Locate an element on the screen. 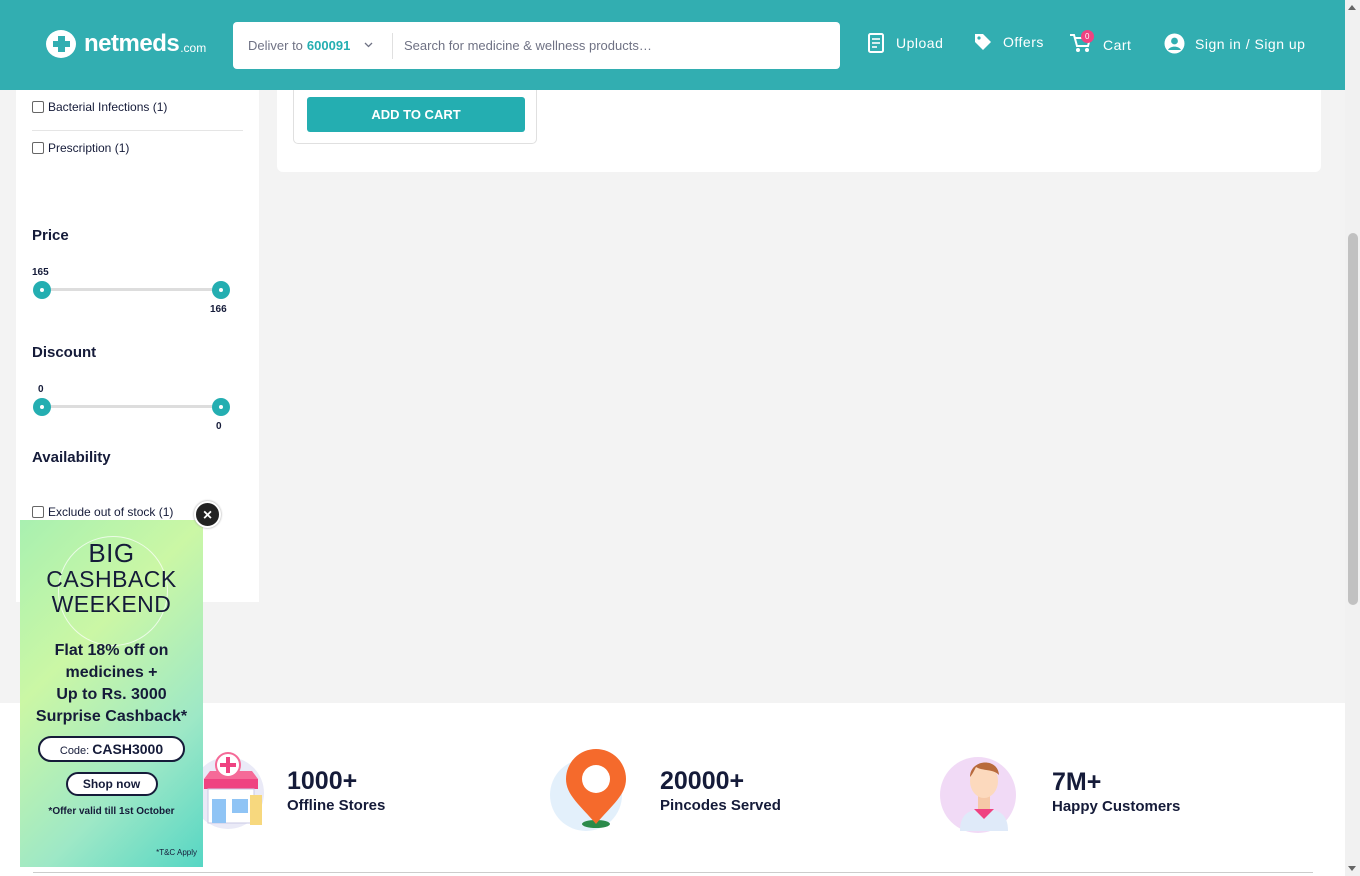 The width and height of the screenshot is (1360, 876). stat-happy-customers: 7M+ Happy Customers is located at coordinates (1059, 791).